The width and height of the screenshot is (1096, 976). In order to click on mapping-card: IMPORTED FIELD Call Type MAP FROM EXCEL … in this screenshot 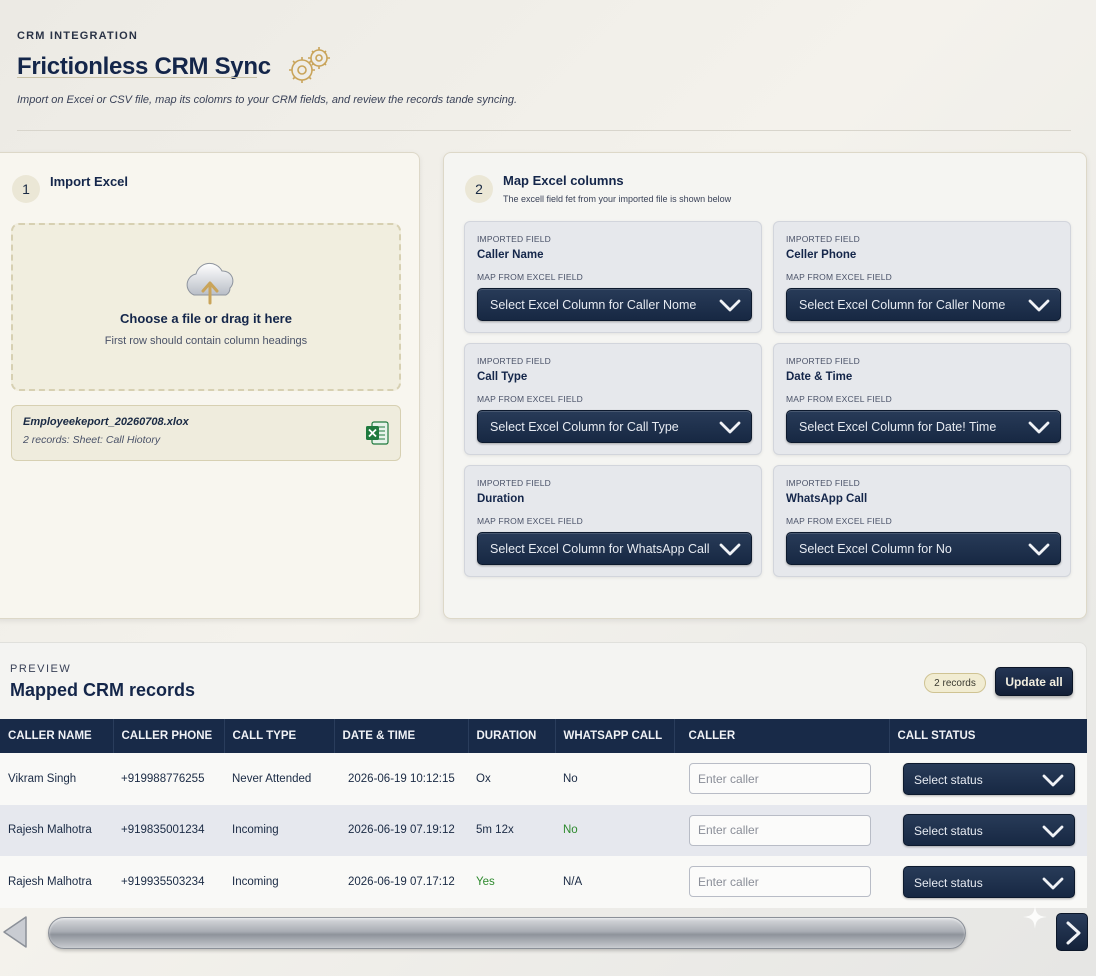, I will do `click(613, 399)`.